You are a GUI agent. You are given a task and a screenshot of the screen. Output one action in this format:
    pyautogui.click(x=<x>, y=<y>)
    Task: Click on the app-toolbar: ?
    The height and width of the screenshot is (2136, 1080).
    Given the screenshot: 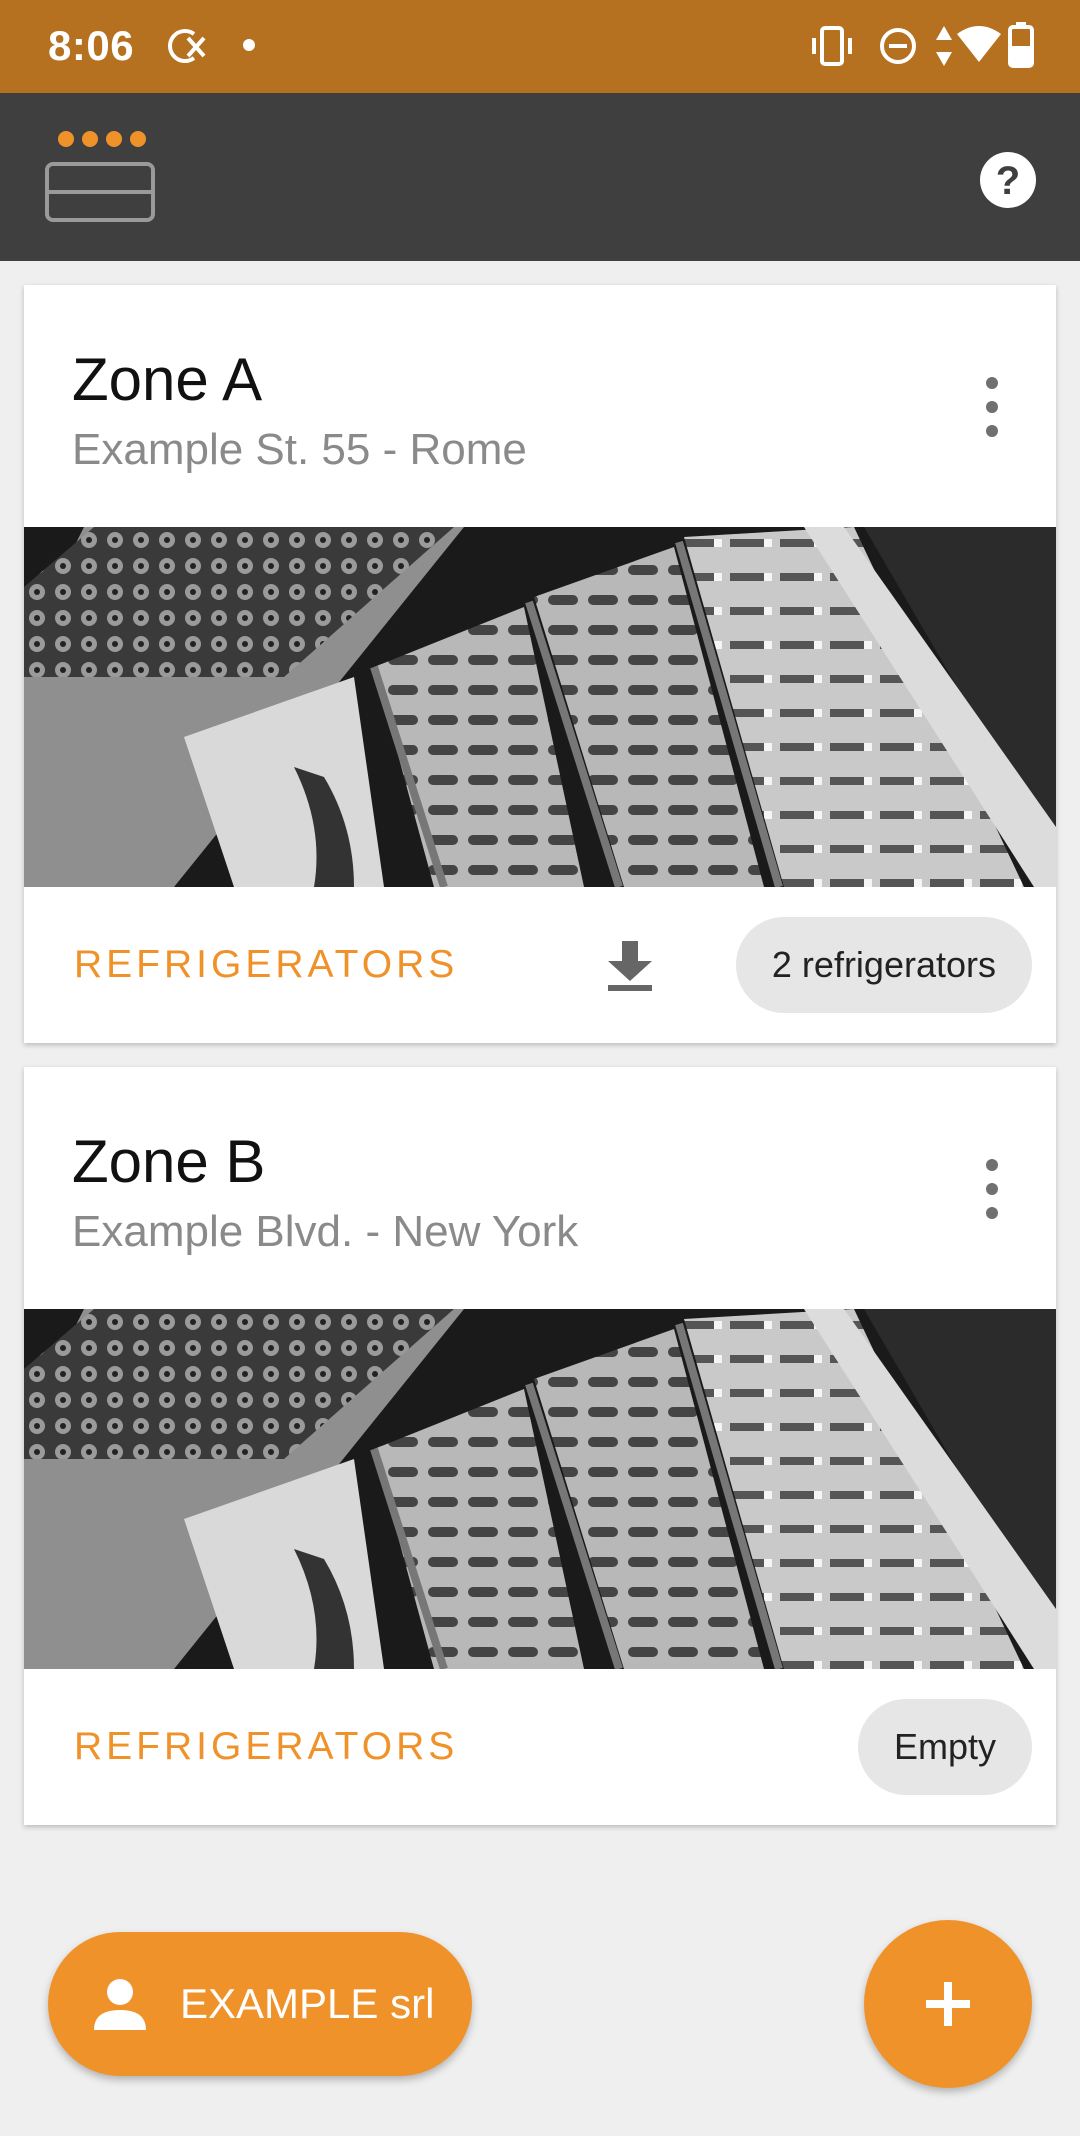 What is the action you would take?
    pyautogui.click(x=540, y=177)
    